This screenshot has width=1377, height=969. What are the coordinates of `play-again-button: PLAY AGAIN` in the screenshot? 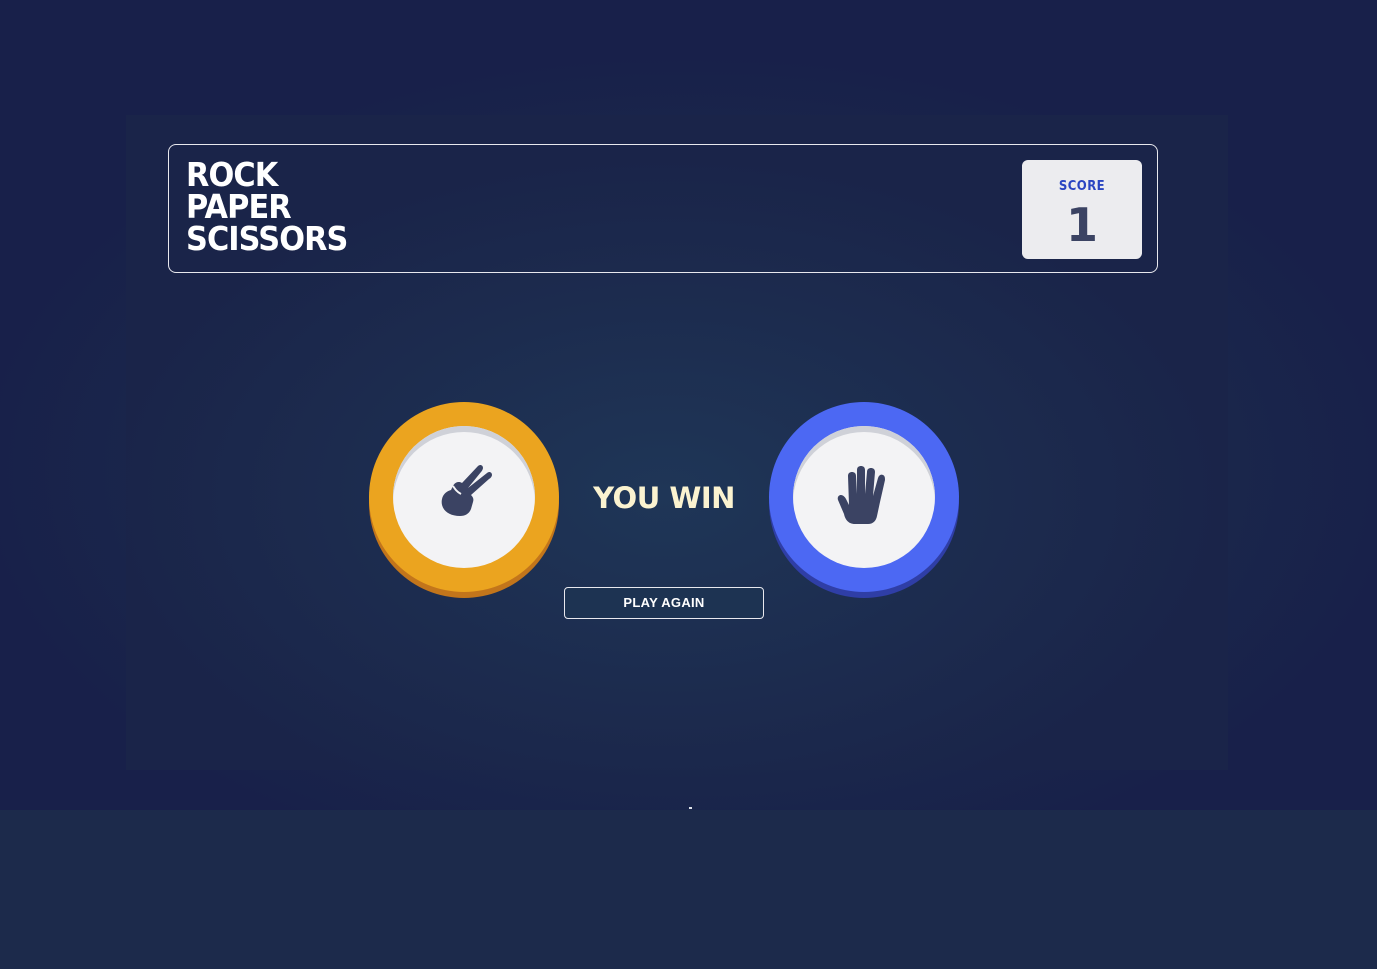 It's located at (664, 603).